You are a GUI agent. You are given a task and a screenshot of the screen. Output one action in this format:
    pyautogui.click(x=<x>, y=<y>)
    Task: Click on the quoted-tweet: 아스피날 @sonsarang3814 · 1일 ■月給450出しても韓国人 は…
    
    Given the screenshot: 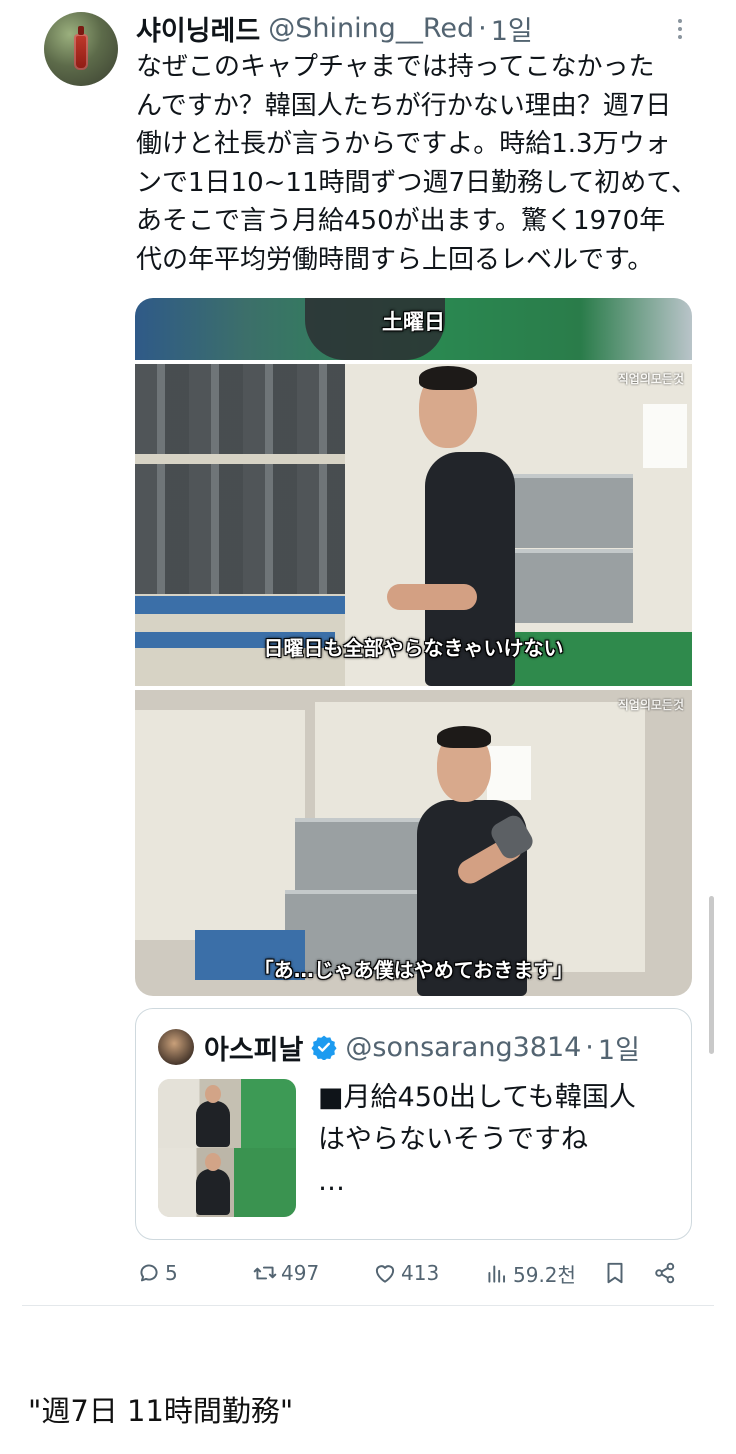 What is the action you would take?
    pyautogui.click(x=413, y=1124)
    